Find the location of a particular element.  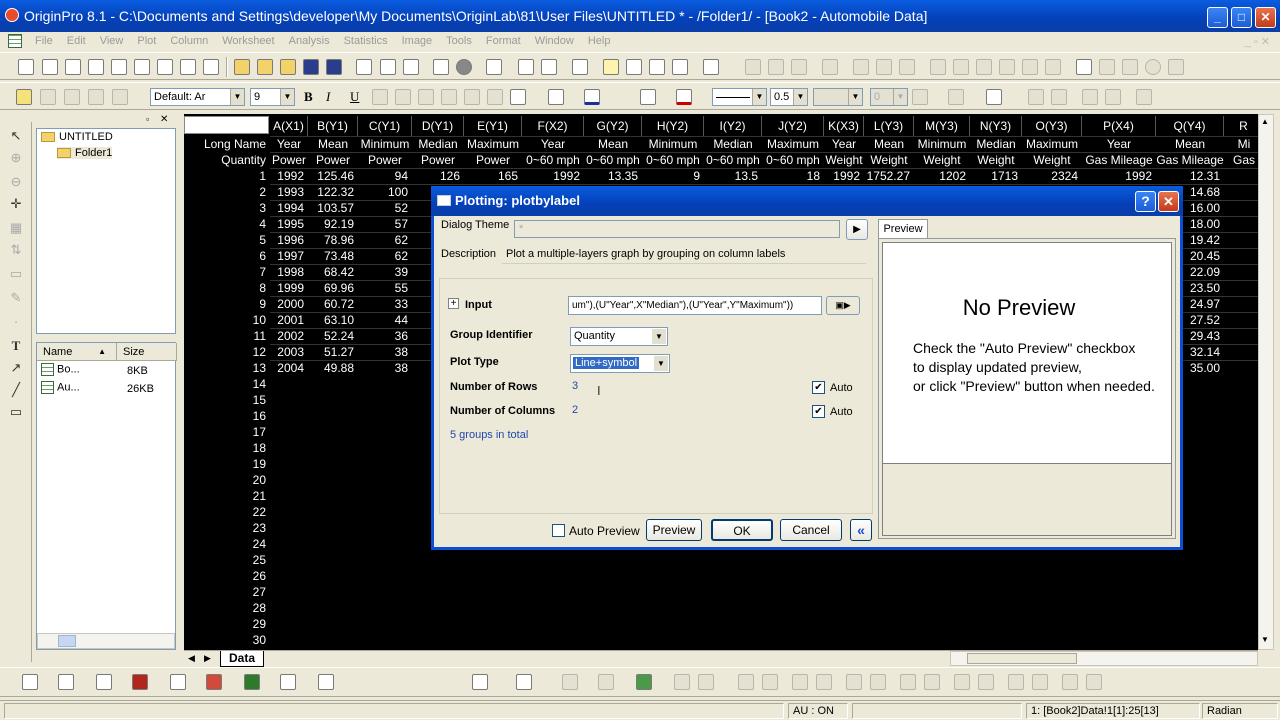

underline-button: U is located at coordinates (354, 97).